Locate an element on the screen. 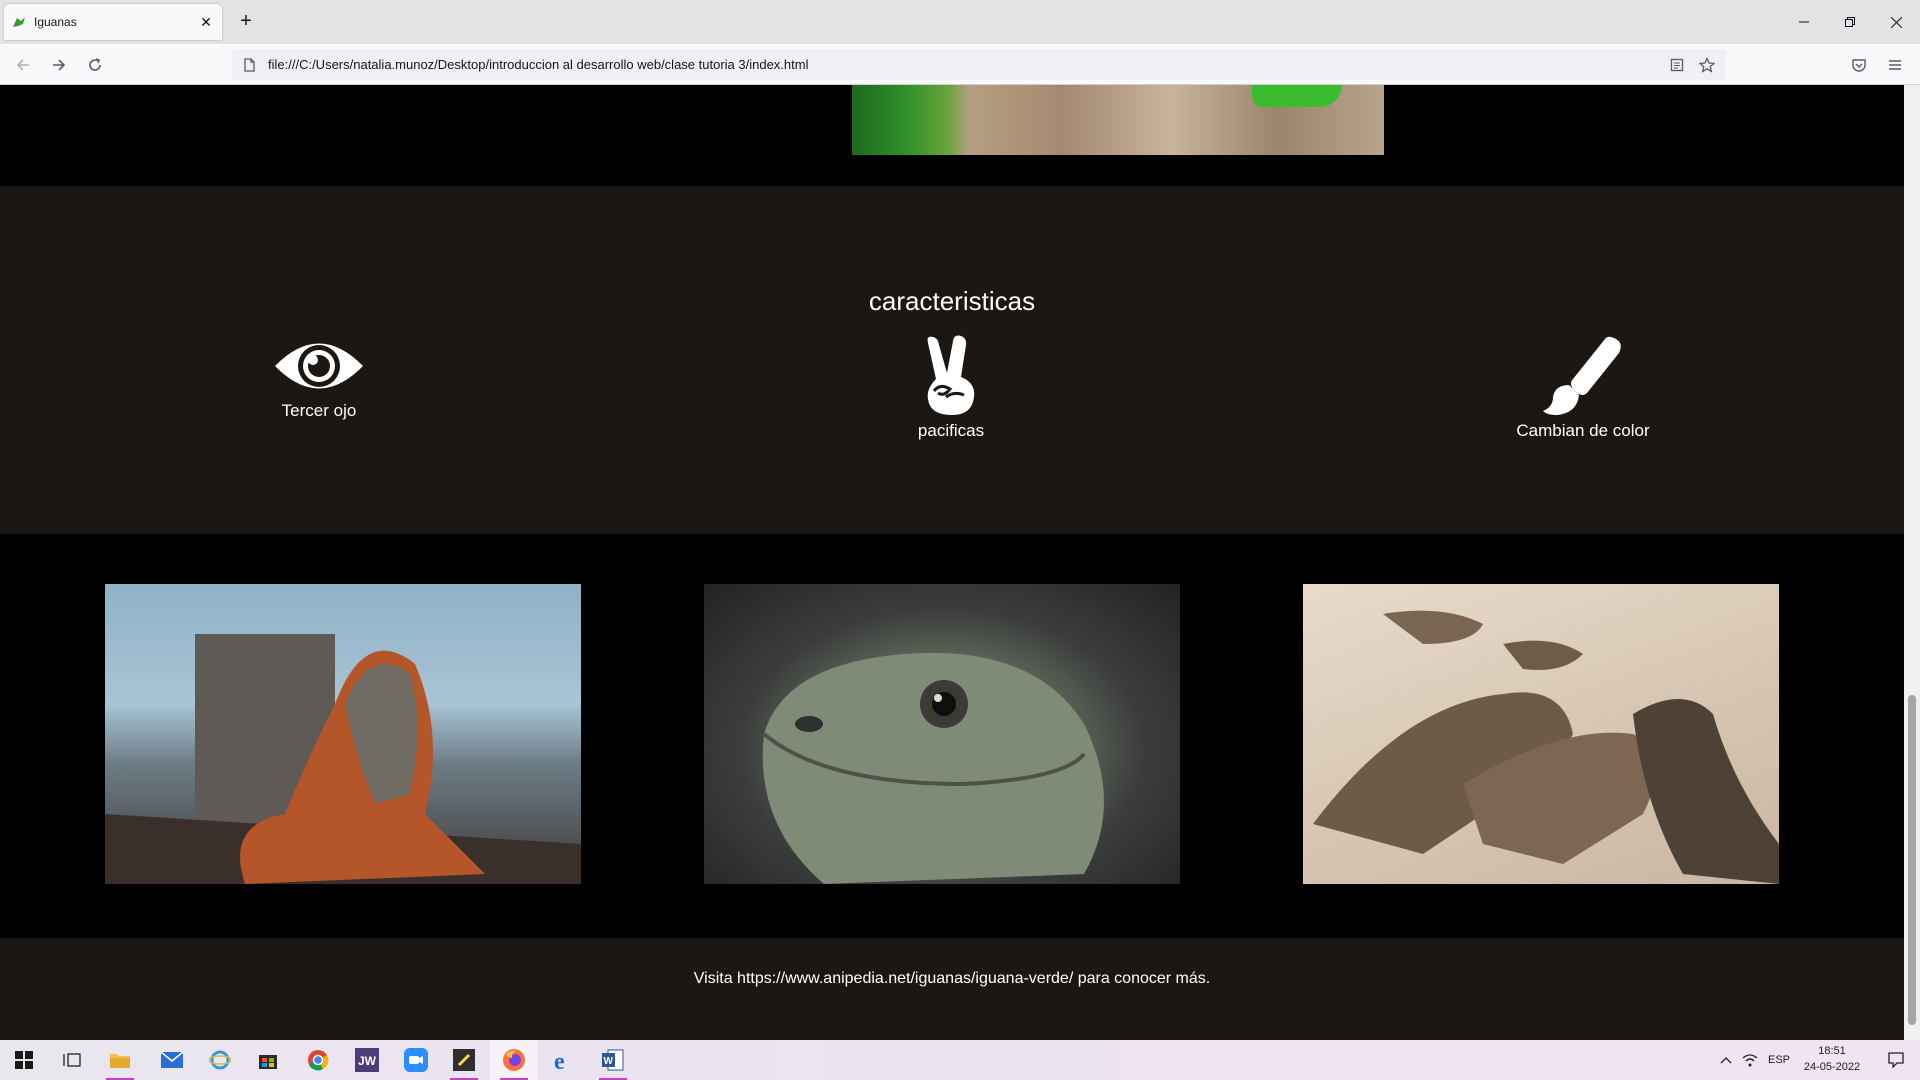 This screenshot has height=1080, width=1920. reader-view-icon is located at coordinates (1677, 64).